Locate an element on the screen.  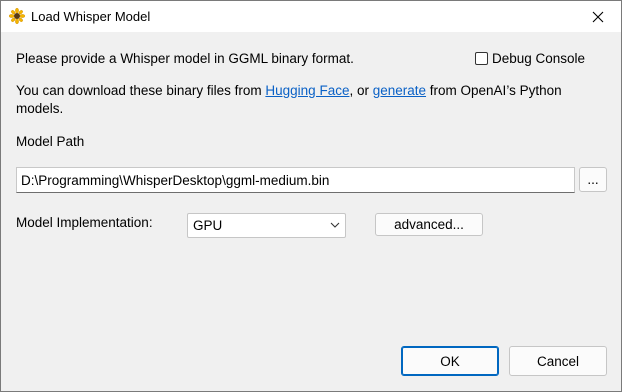
download-text-suffix: from OpenAI’s Python is located at coordinates (494, 90).